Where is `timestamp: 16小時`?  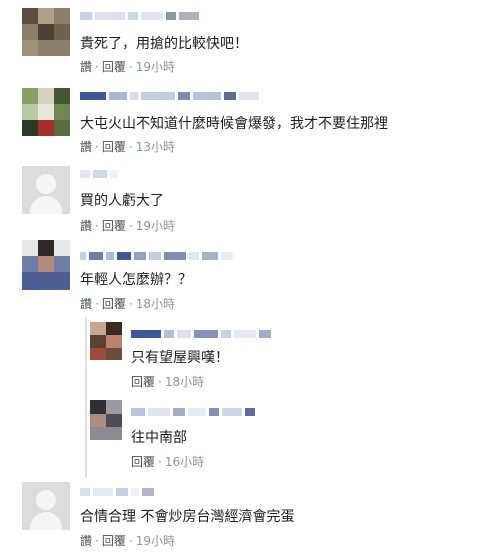 timestamp: 16小時 is located at coordinates (184, 462).